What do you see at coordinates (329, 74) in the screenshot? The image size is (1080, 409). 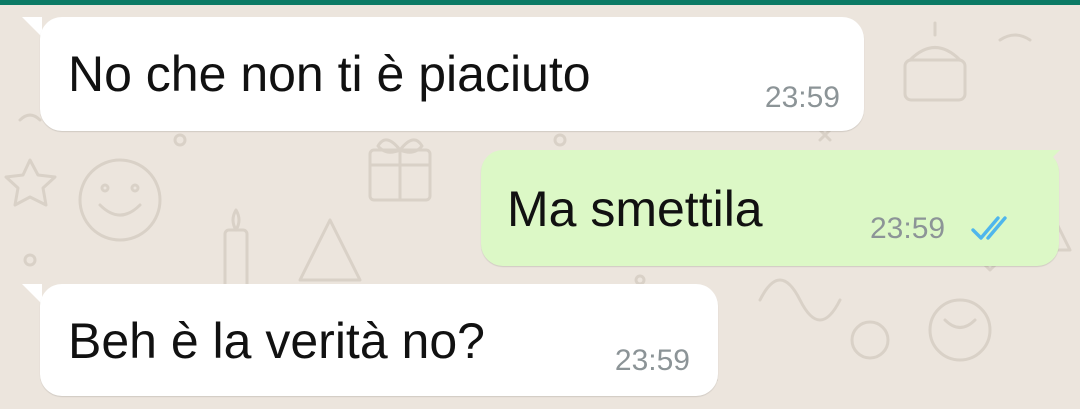 I see `message-text: No che non ti è piaciuto` at bounding box center [329, 74].